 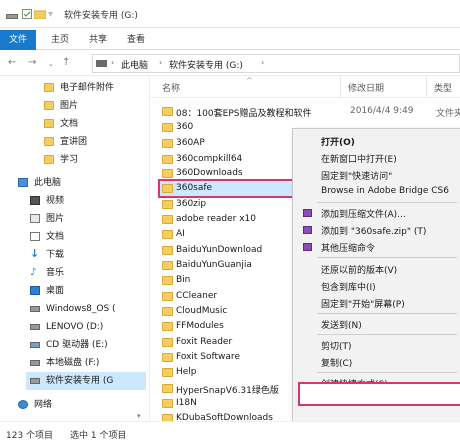 What do you see at coordinates (206, 64) in the screenshot?
I see `breadcrumb-drive: 软件安装专用 (G:)` at bounding box center [206, 64].